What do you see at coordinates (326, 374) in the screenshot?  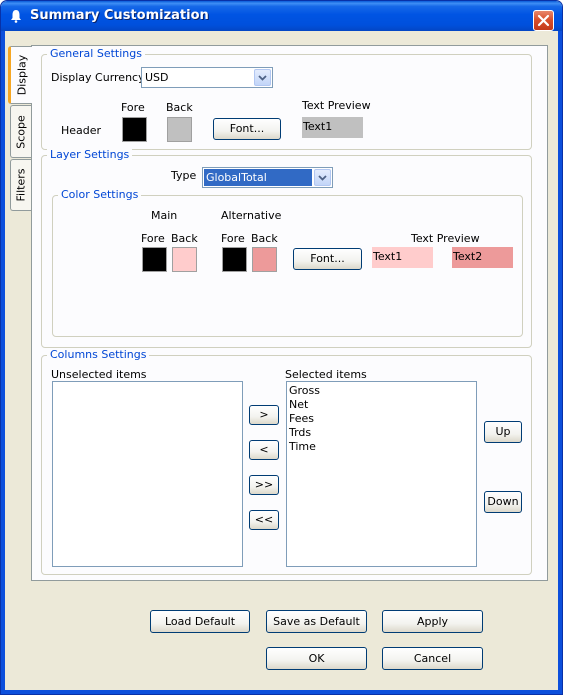 I see `selected-items-label: Selected items` at bounding box center [326, 374].